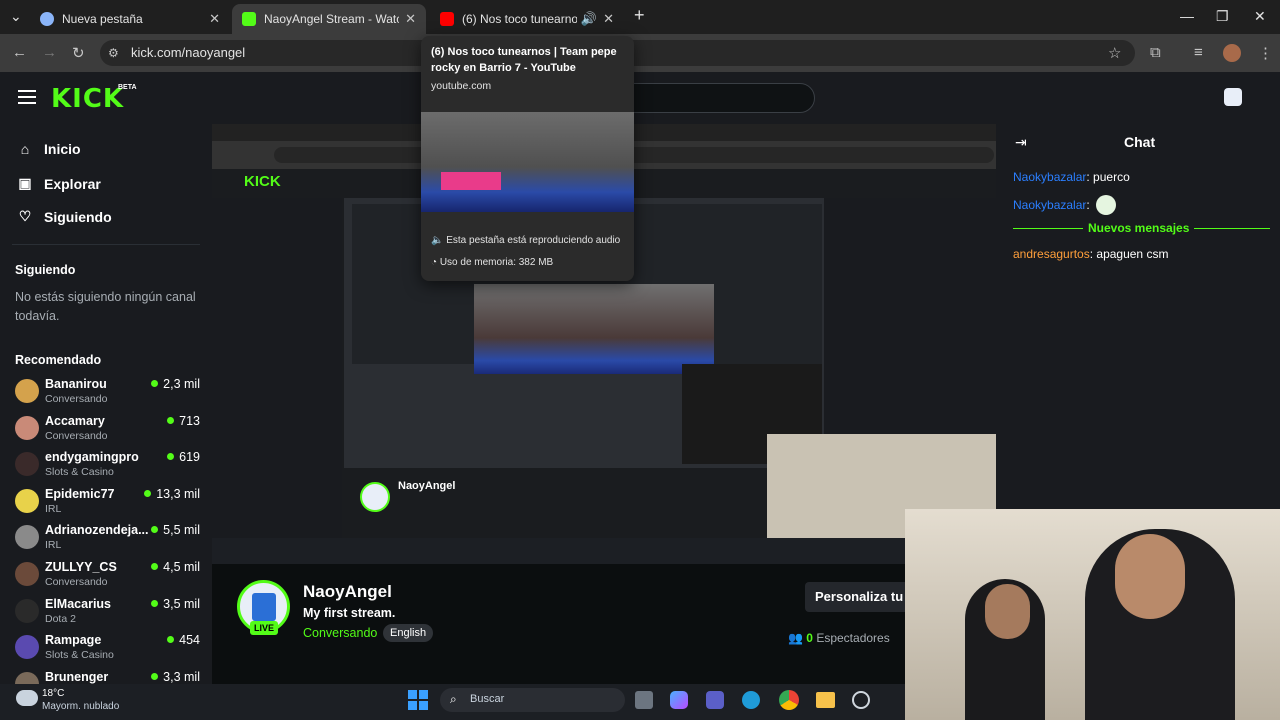  Describe the element at coordinates (25, 216) in the screenshot. I see `heart-icon: ♡` at that location.